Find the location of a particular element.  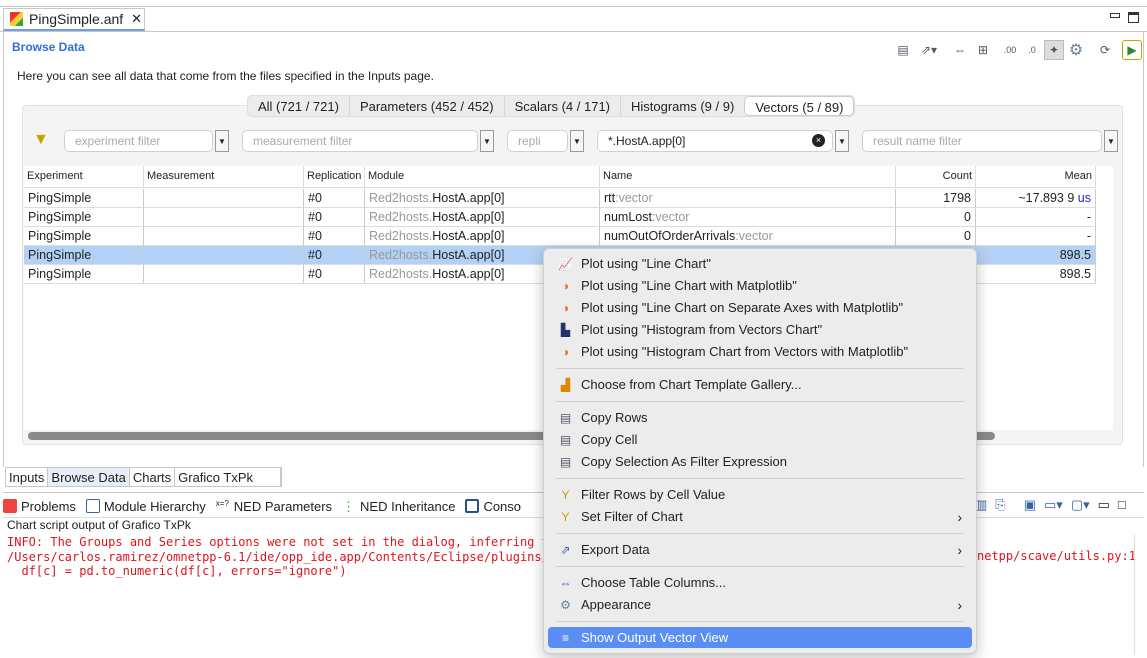

table-cell: numLost:vector is located at coordinates (748, 217).